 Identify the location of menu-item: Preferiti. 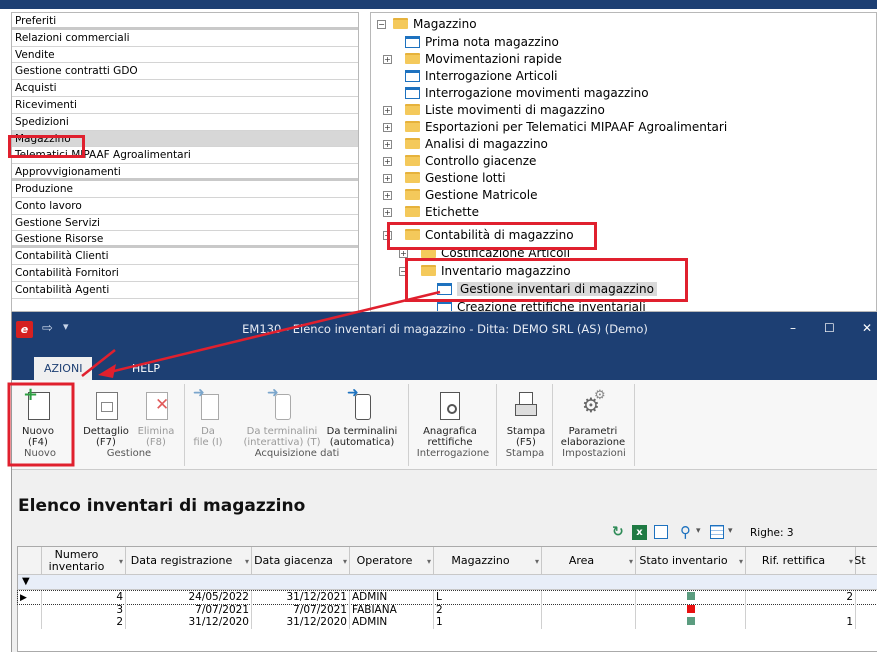
(185, 21).